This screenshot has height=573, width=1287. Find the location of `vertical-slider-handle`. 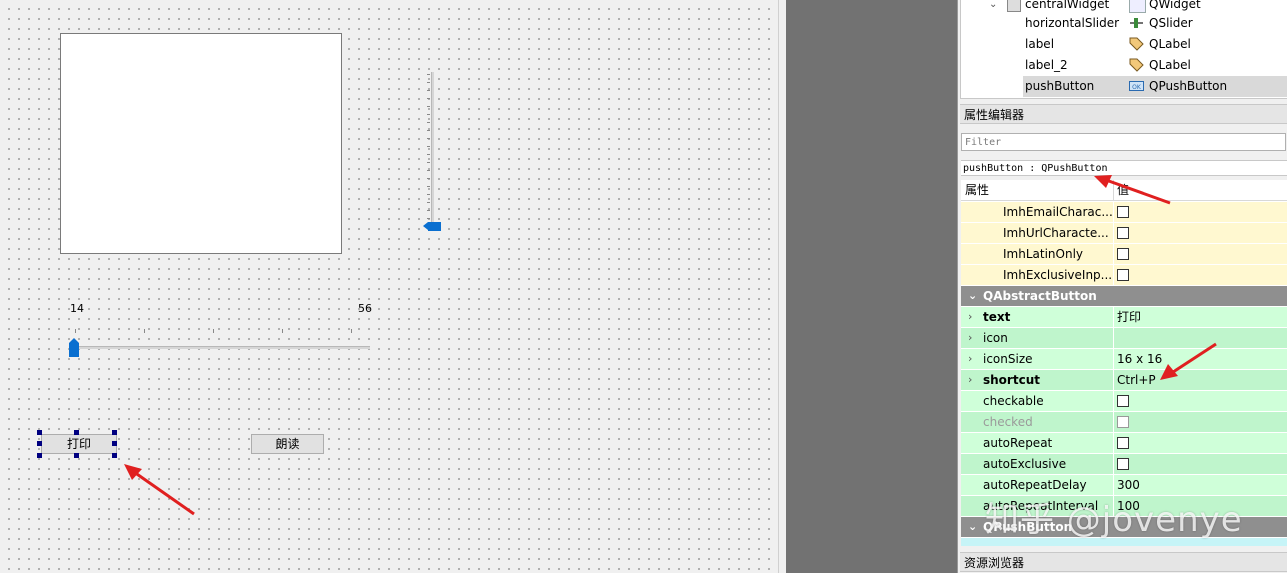

vertical-slider-handle is located at coordinates (432, 226).